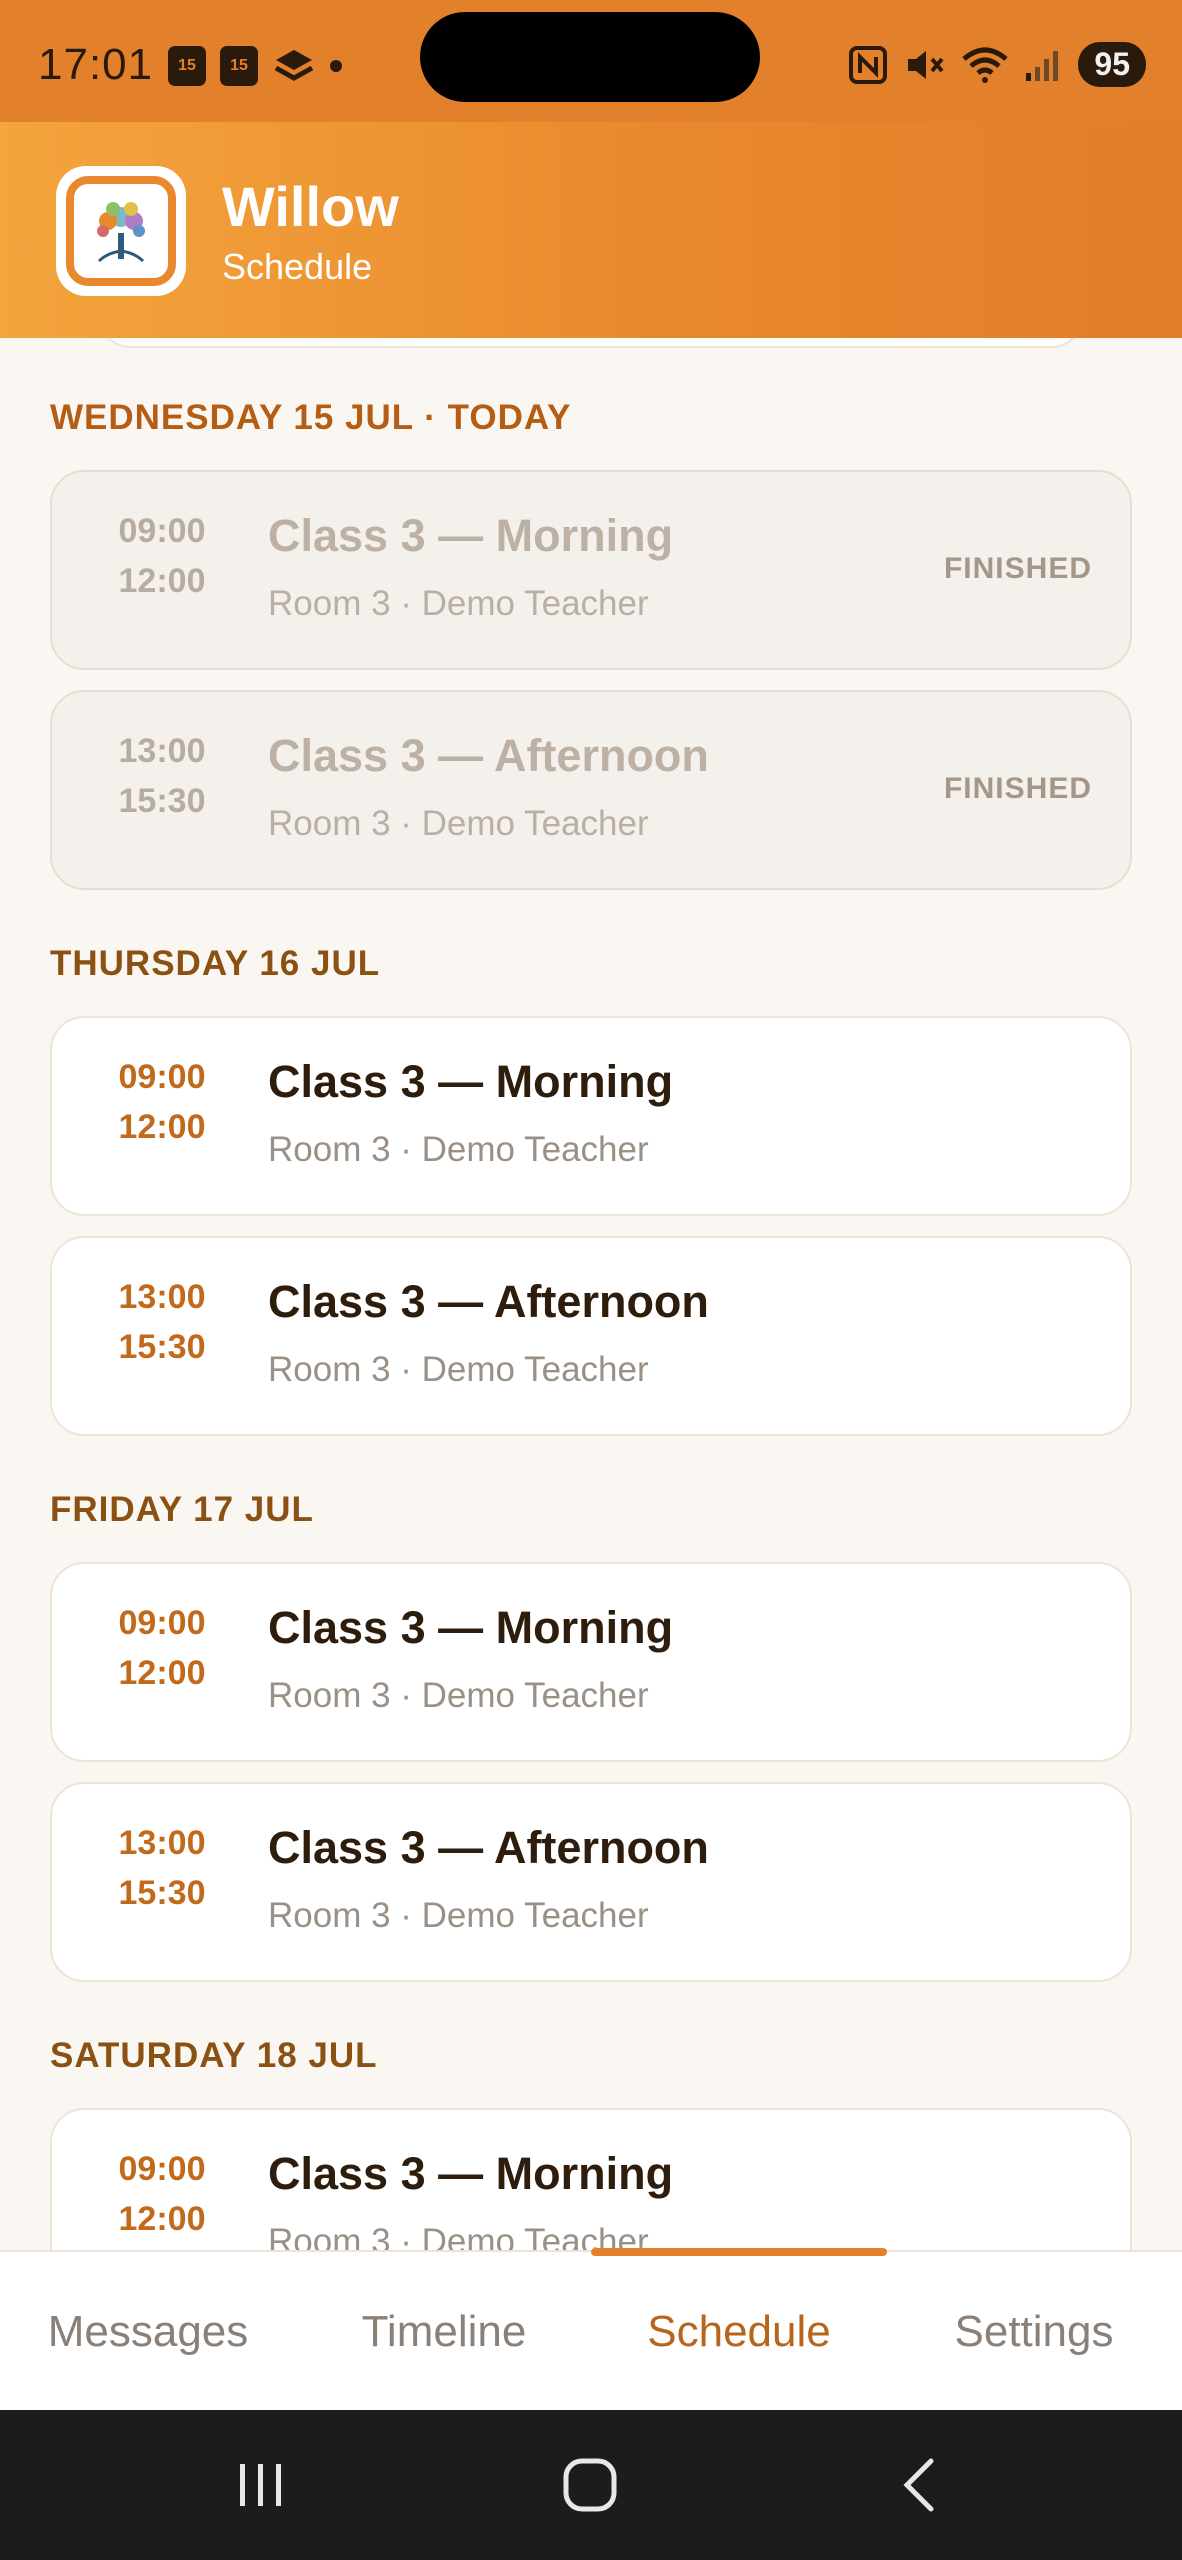 Image resolution: width=1182 pixels, height=2560 pixels. What do you see at coordinates (739, 2332) in the screenshot?
I see `tab-schedule: Schedule` at bounding box center [739, 2332].